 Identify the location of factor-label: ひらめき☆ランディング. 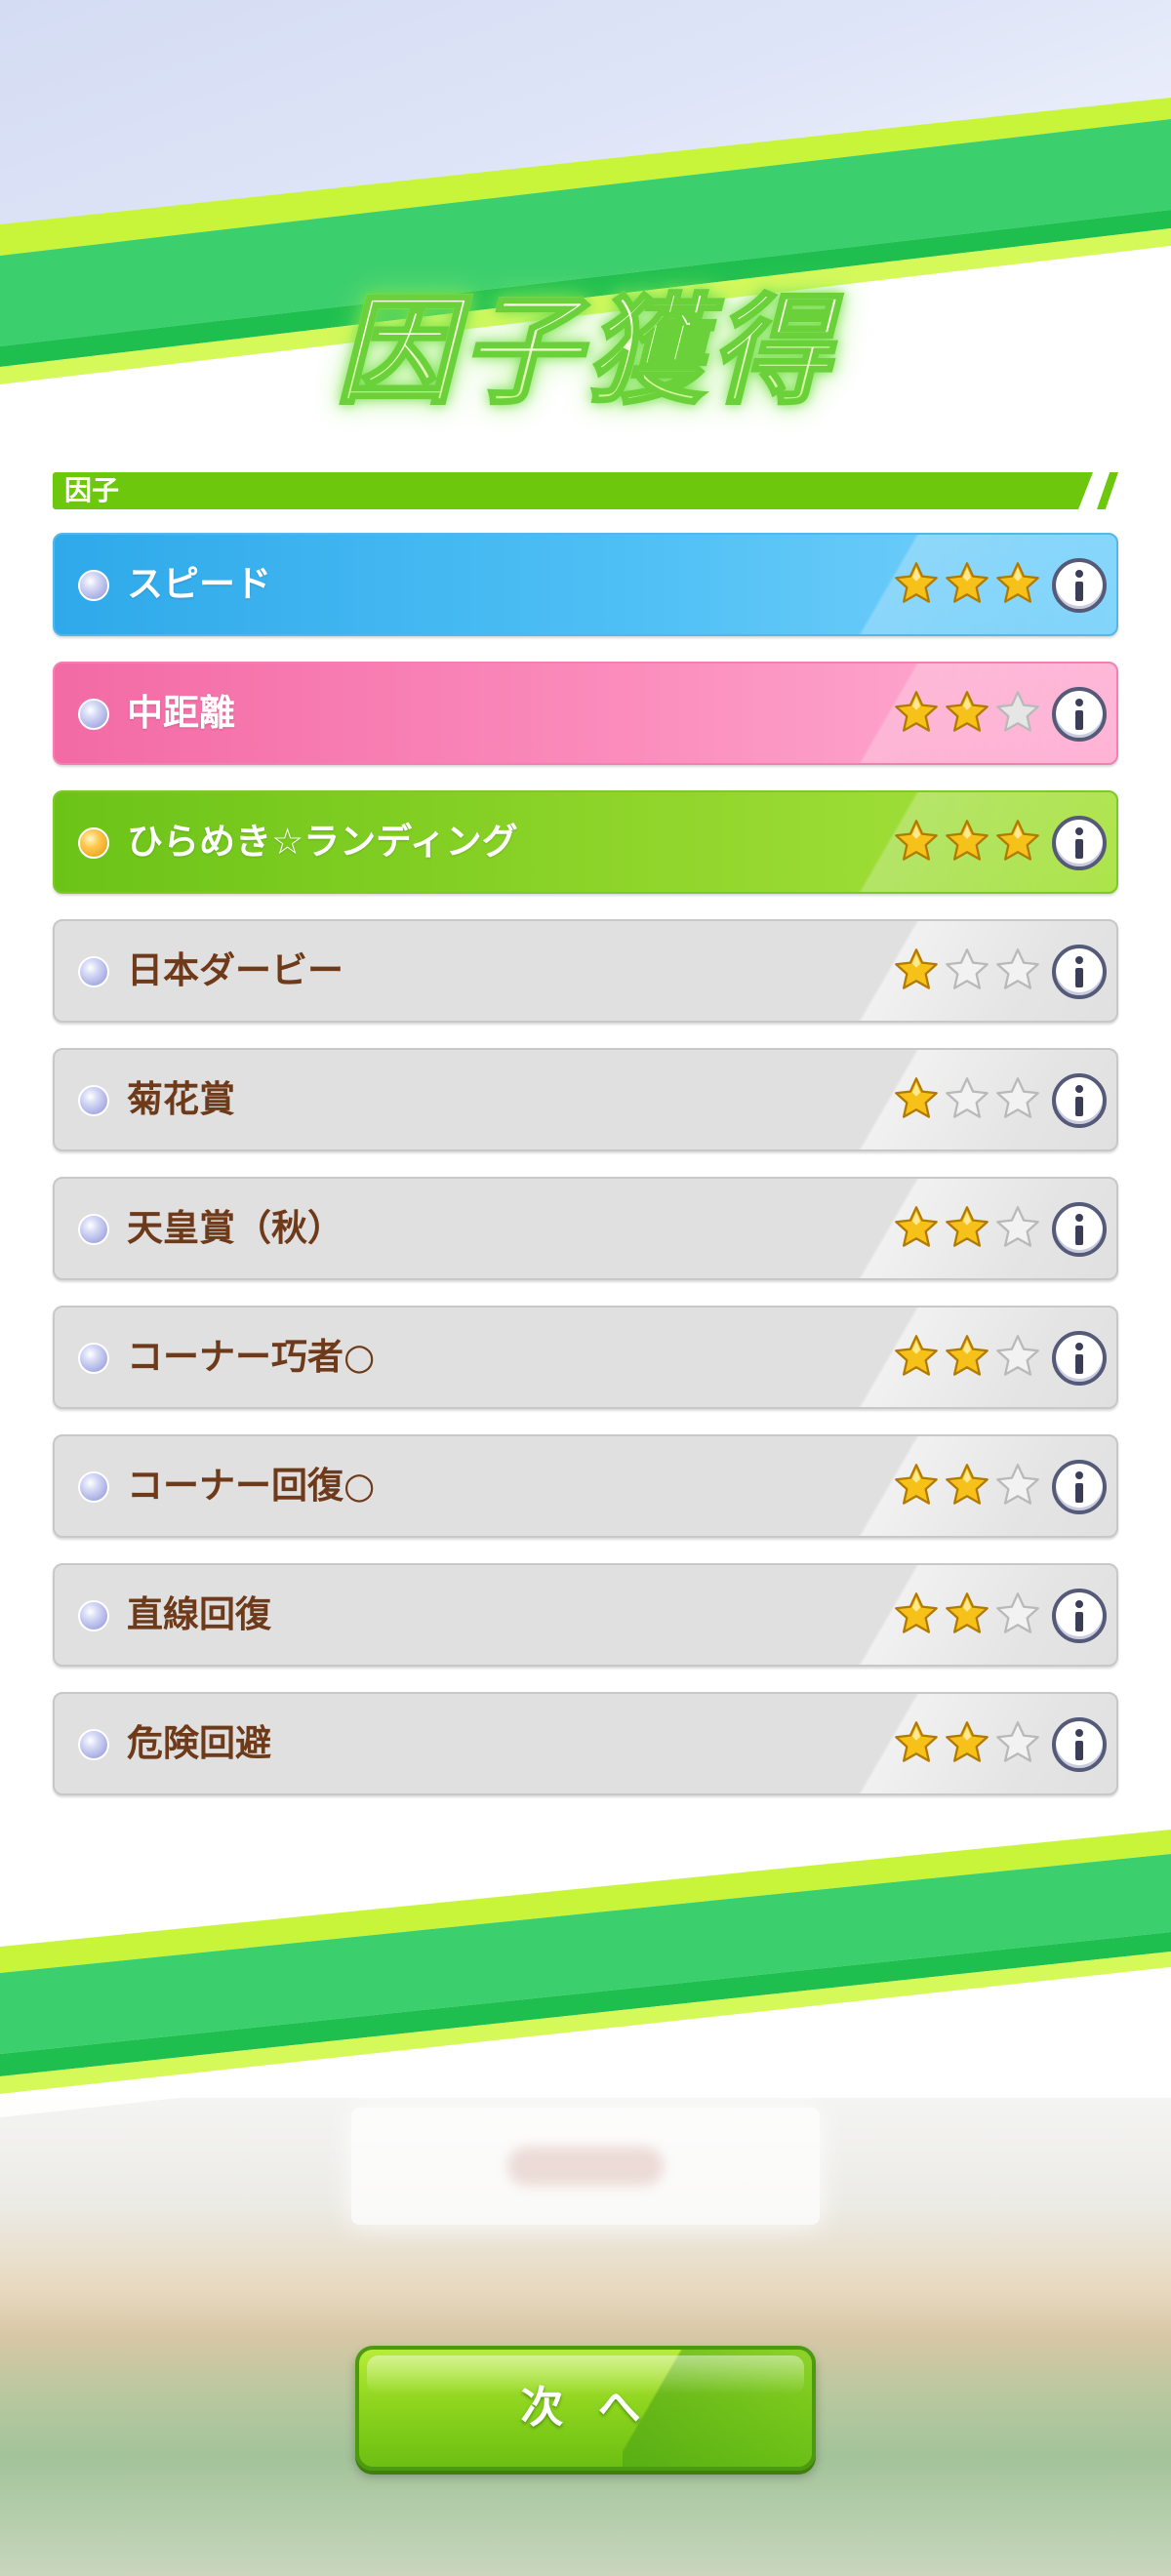
(322, 842).